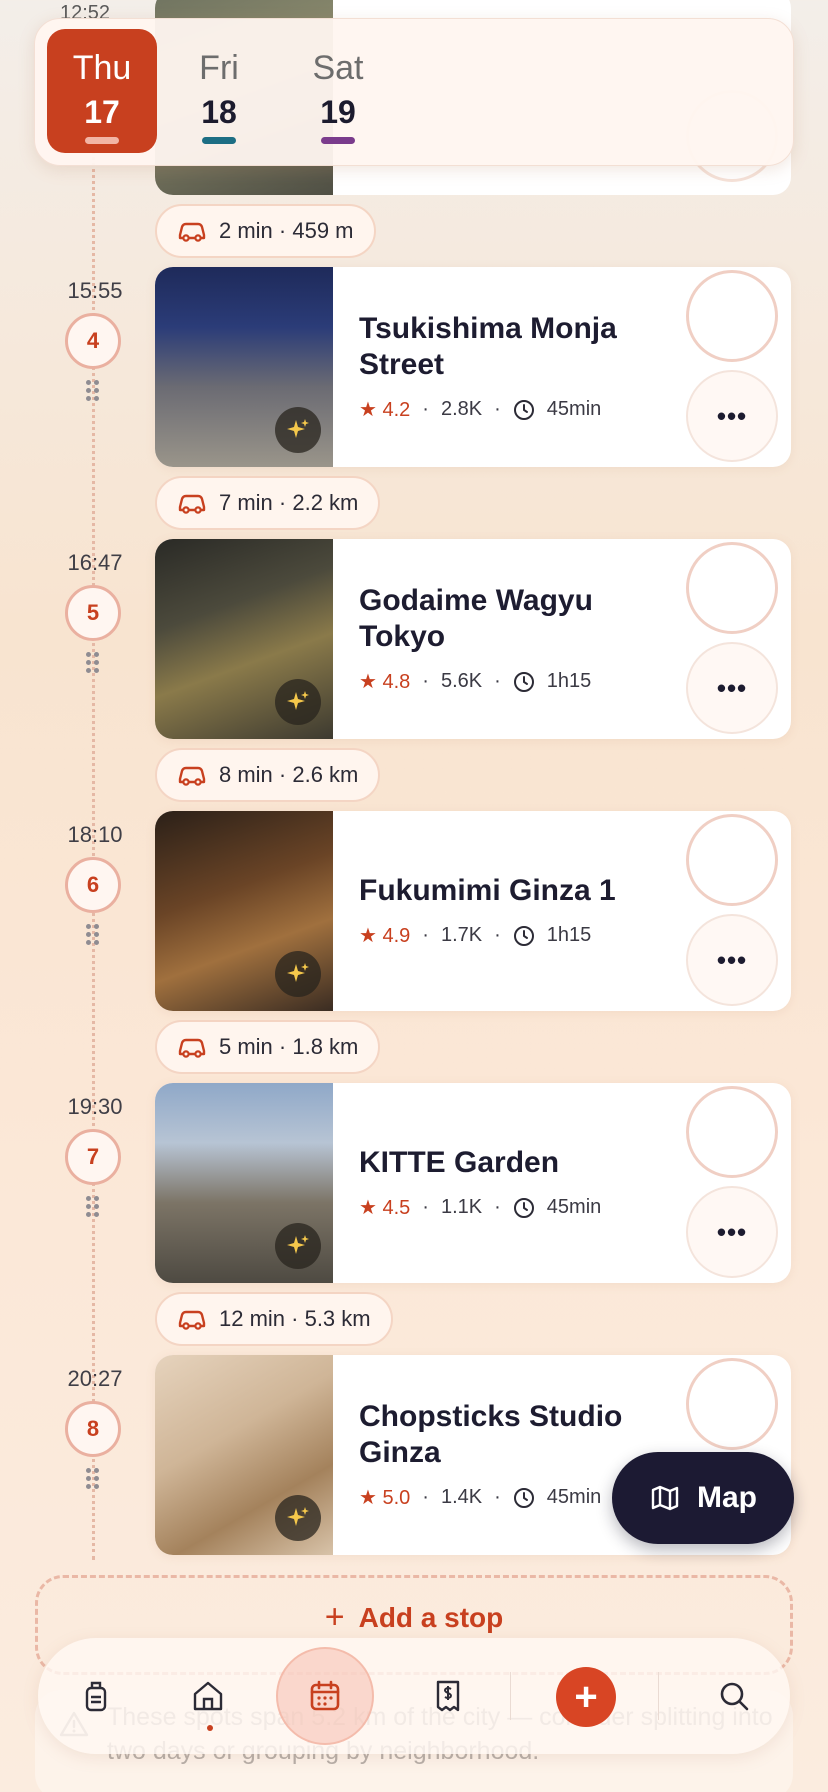  I want to click on travel-label: 5 min · 1.8 km, so click(289, 1046).